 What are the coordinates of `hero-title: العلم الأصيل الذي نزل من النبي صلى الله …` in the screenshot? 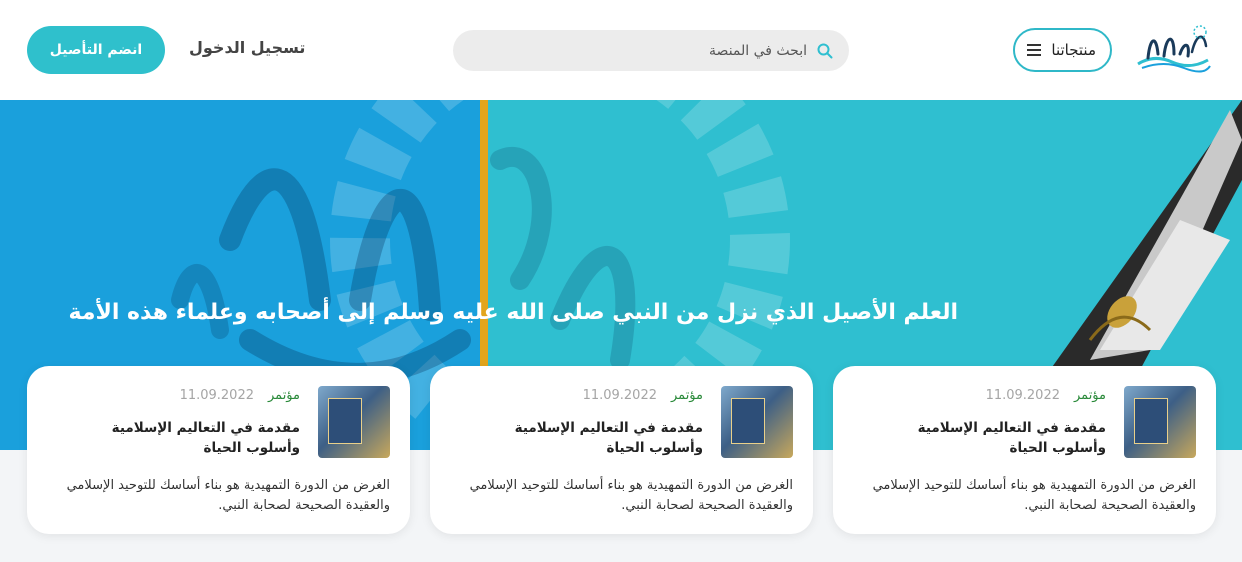 It's located at (513, 312).